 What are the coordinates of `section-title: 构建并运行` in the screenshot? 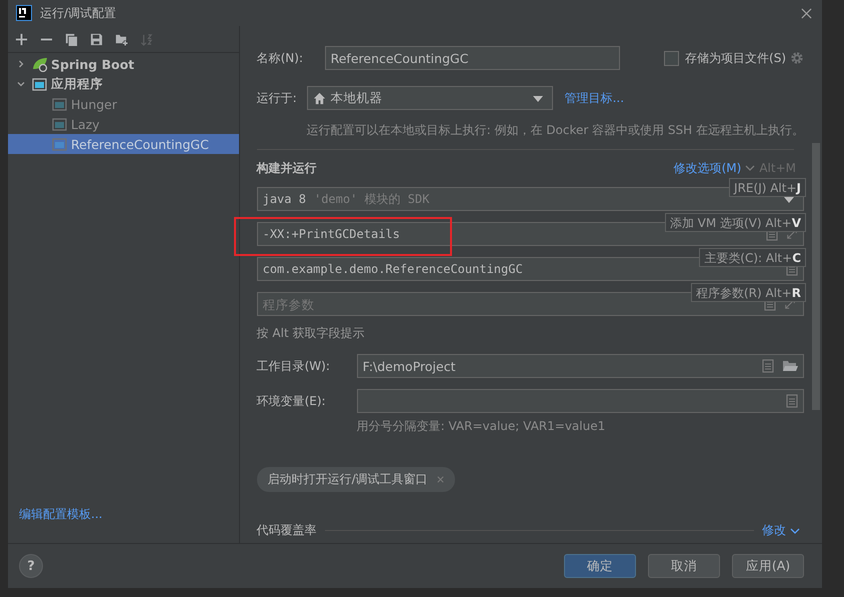 It's located at (286, 168).